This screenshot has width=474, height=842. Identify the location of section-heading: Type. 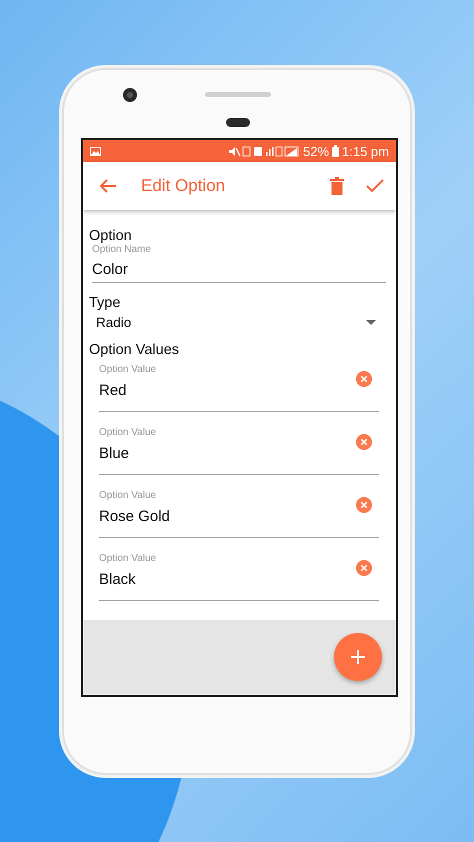
(105, 303).